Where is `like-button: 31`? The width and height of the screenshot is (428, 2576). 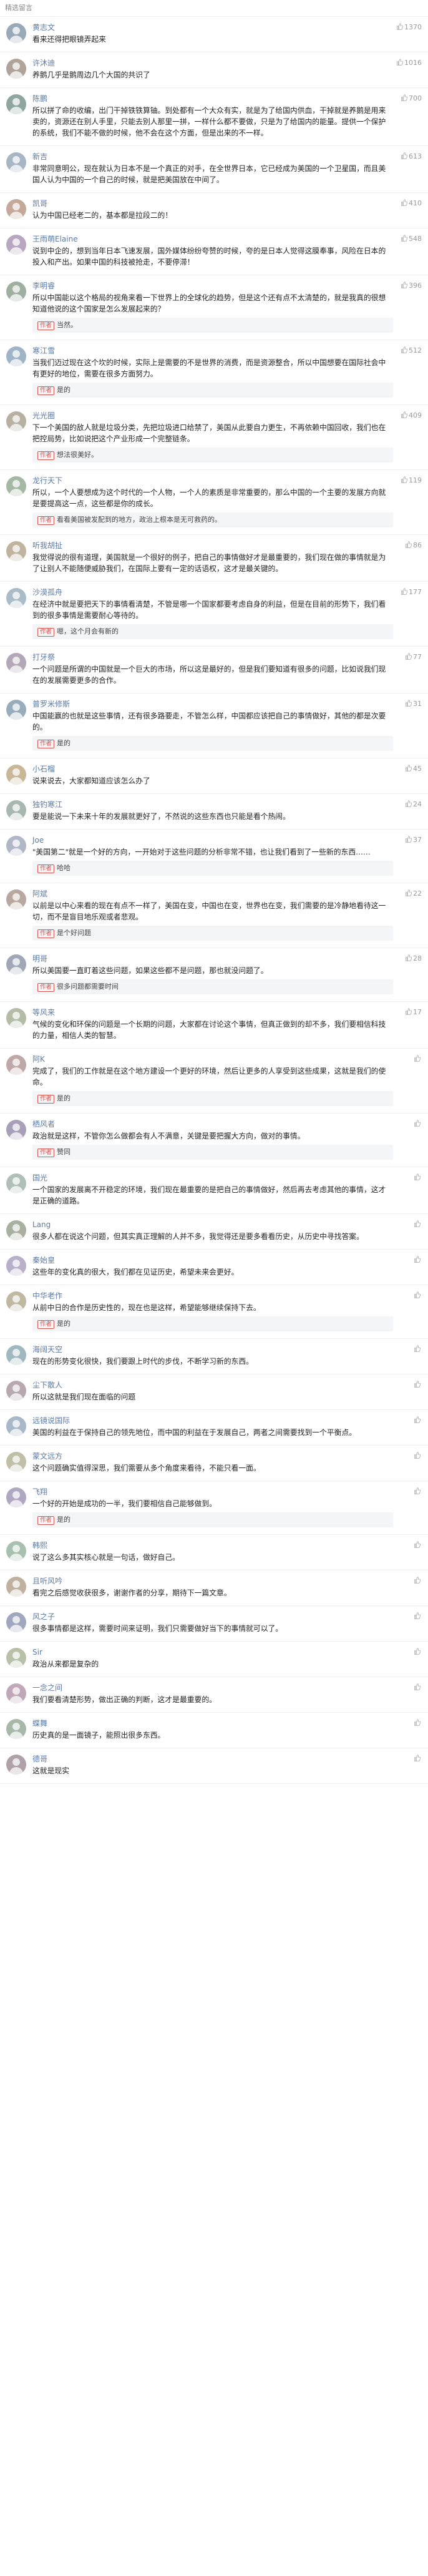 like-button: 31 is located at coordinates (413, 704).